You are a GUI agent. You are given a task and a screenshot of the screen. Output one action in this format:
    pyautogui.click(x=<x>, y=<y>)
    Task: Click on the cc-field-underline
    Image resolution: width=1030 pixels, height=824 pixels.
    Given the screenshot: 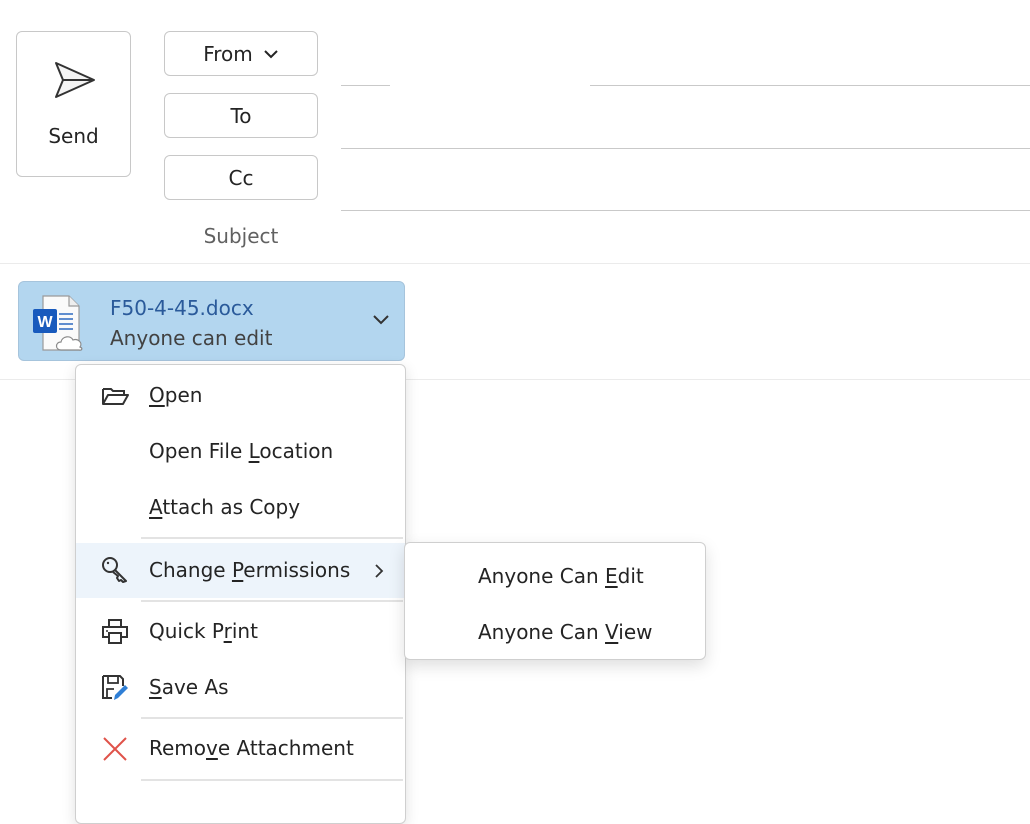 What is the action you would take?
    pyautogui.click(x=685, y=210)
    